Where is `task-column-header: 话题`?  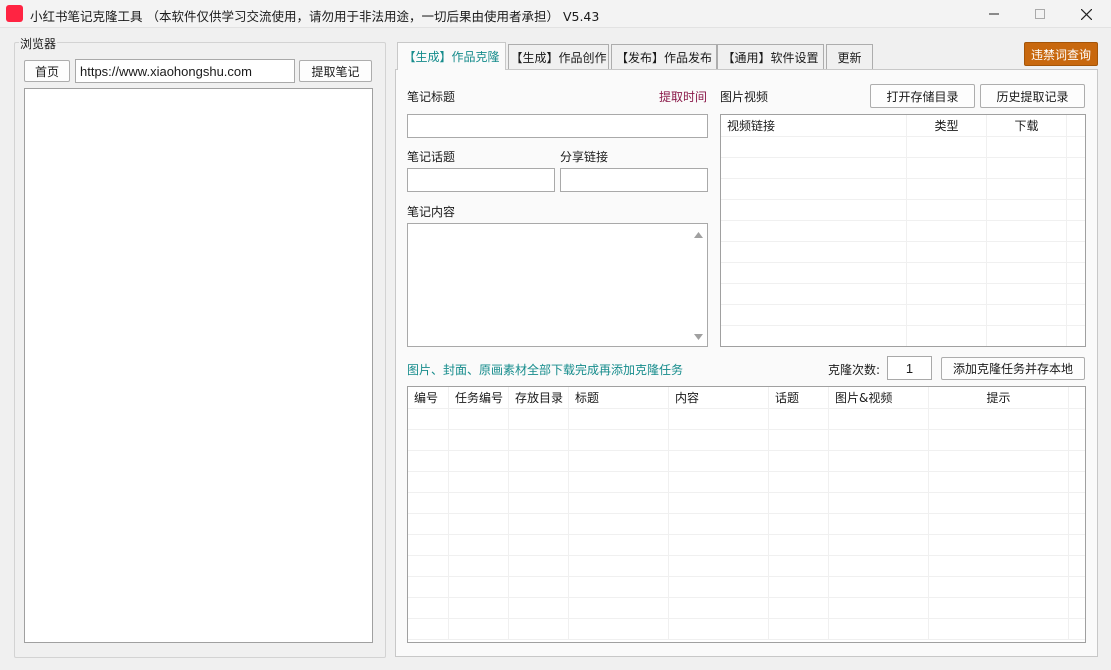
task-column-header: 话题 is located at coordinates (799, 397).